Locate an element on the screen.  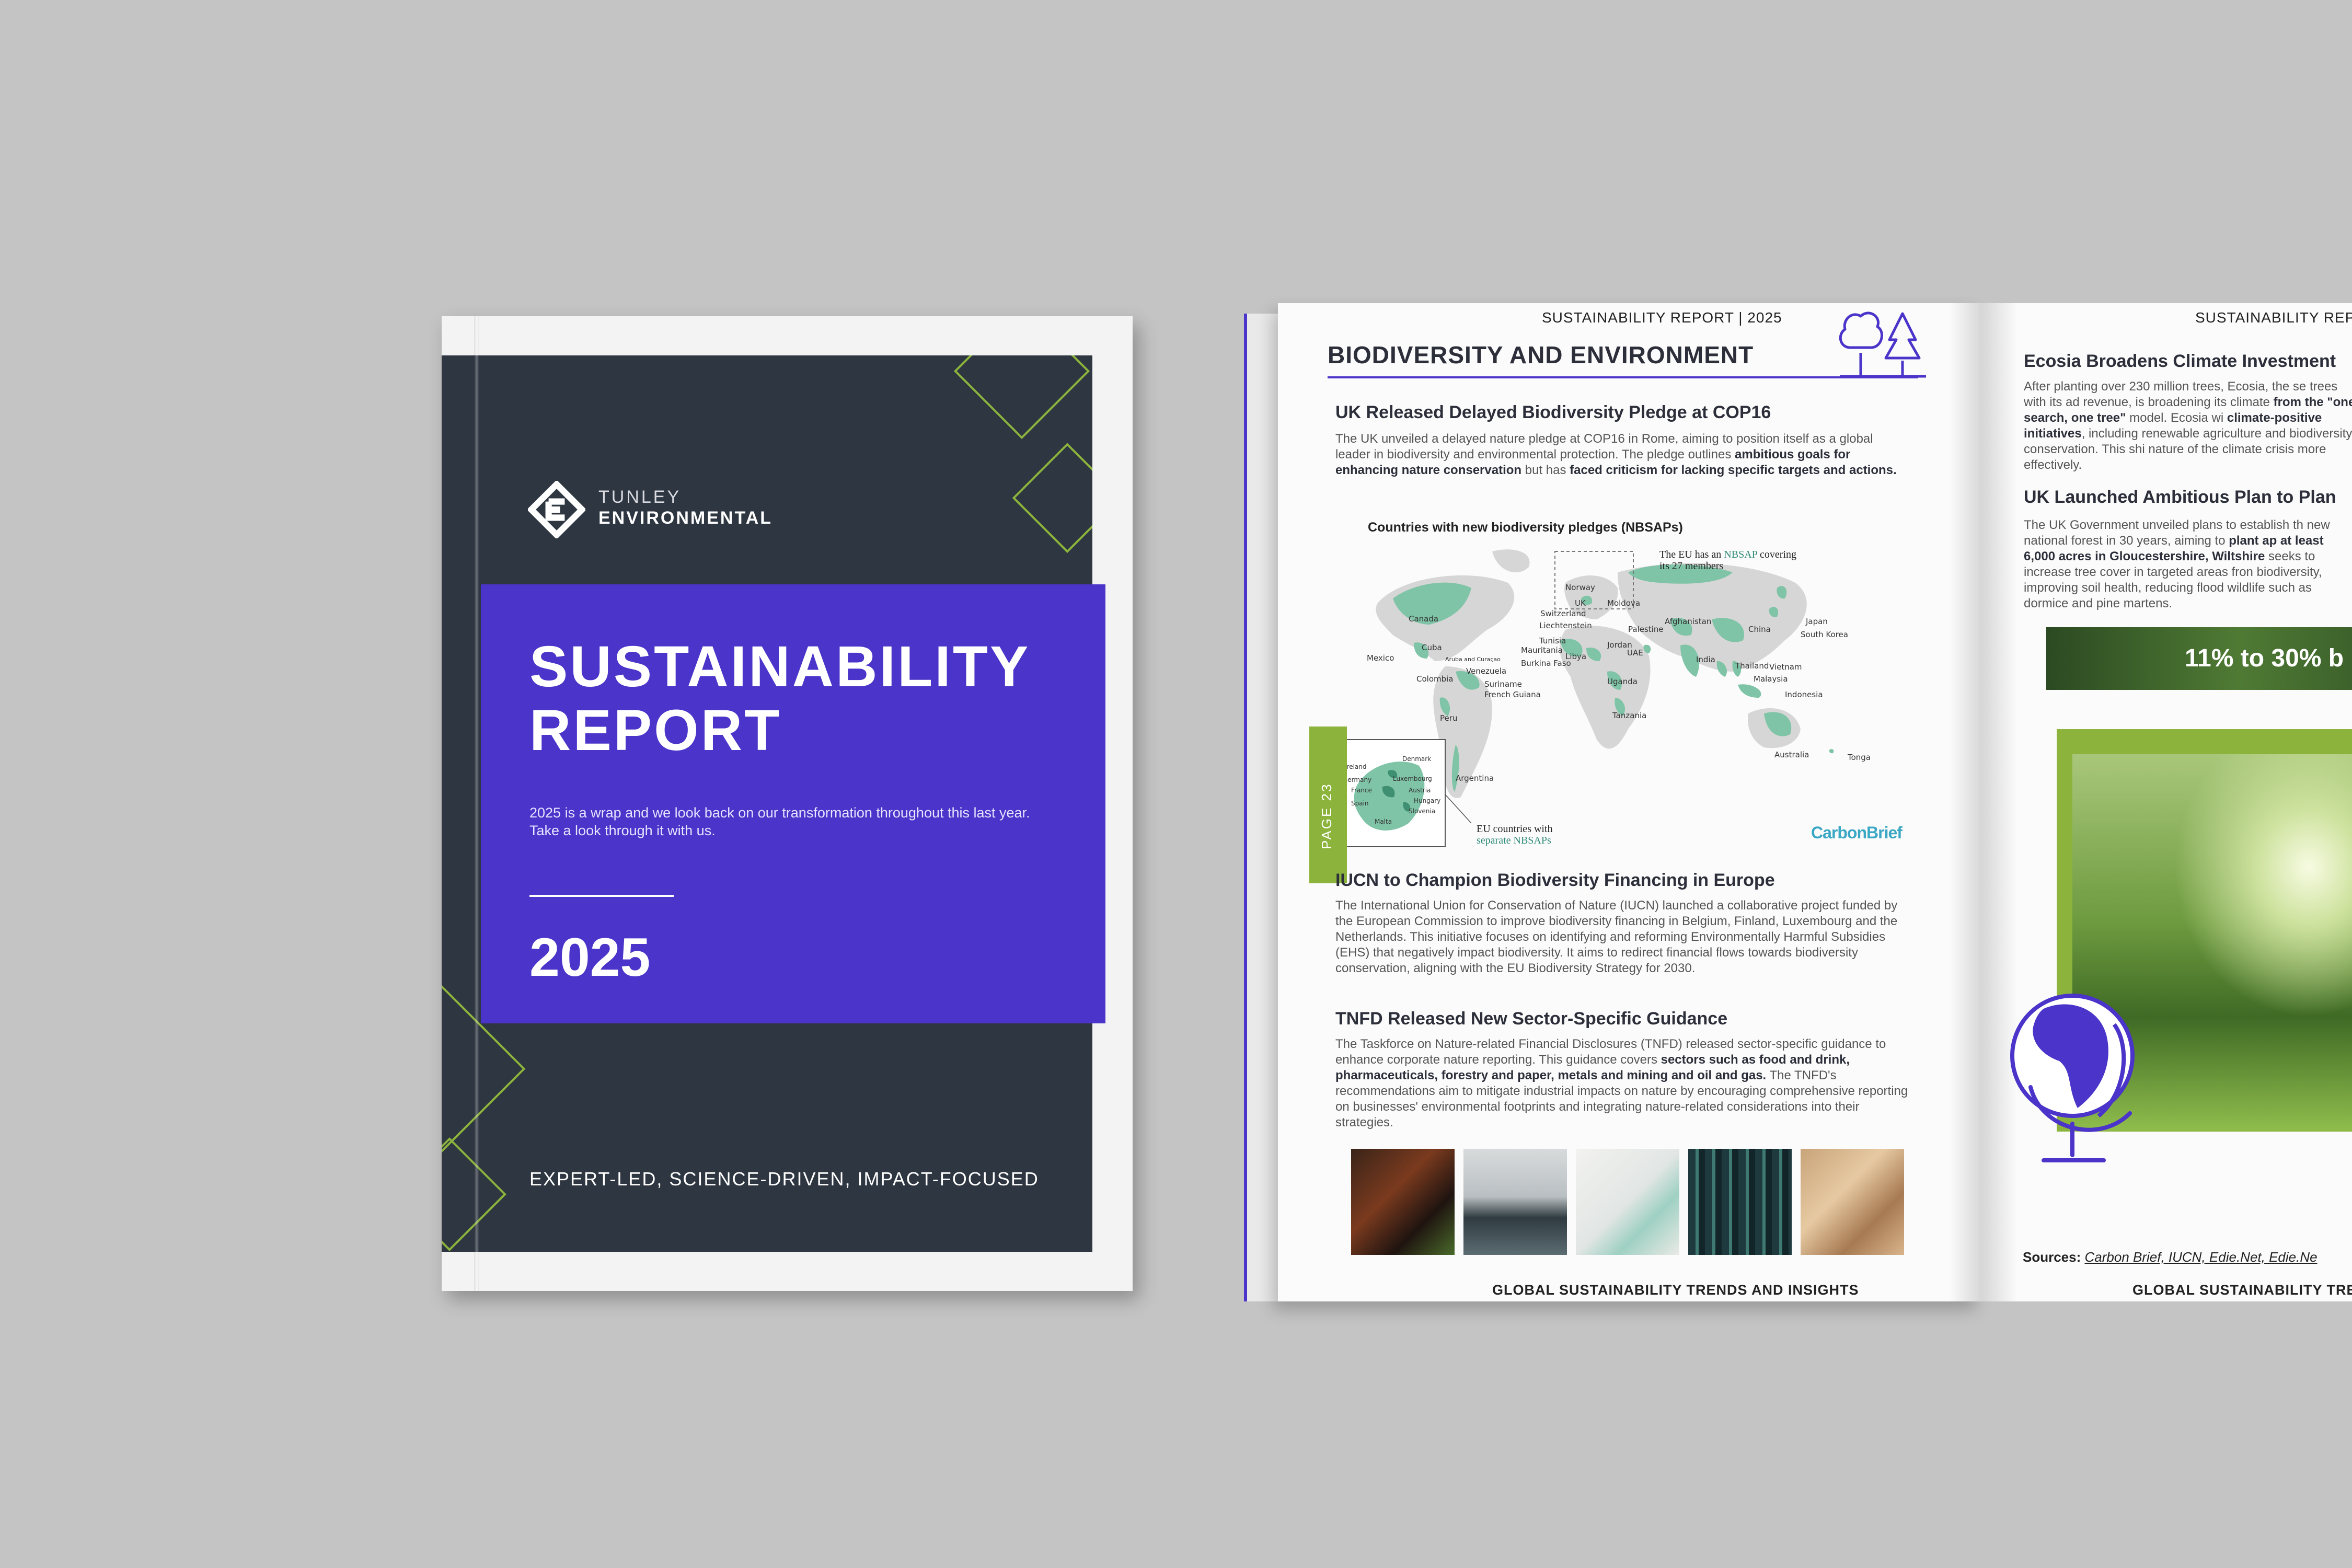
map-label: France is located at coordinates (1361, 790).